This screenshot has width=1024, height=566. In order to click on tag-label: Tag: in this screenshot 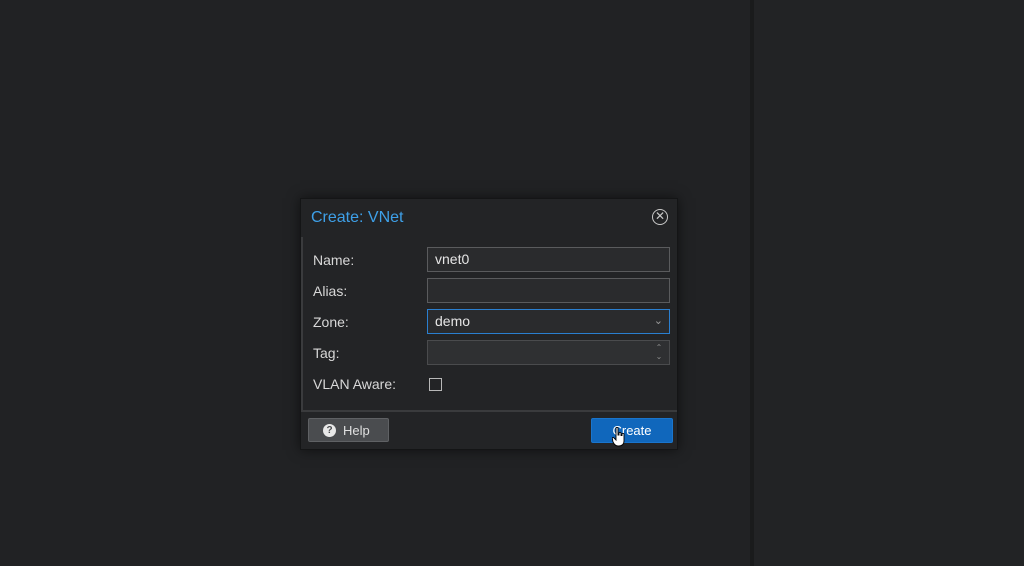, I will do `click(326, 353)`.